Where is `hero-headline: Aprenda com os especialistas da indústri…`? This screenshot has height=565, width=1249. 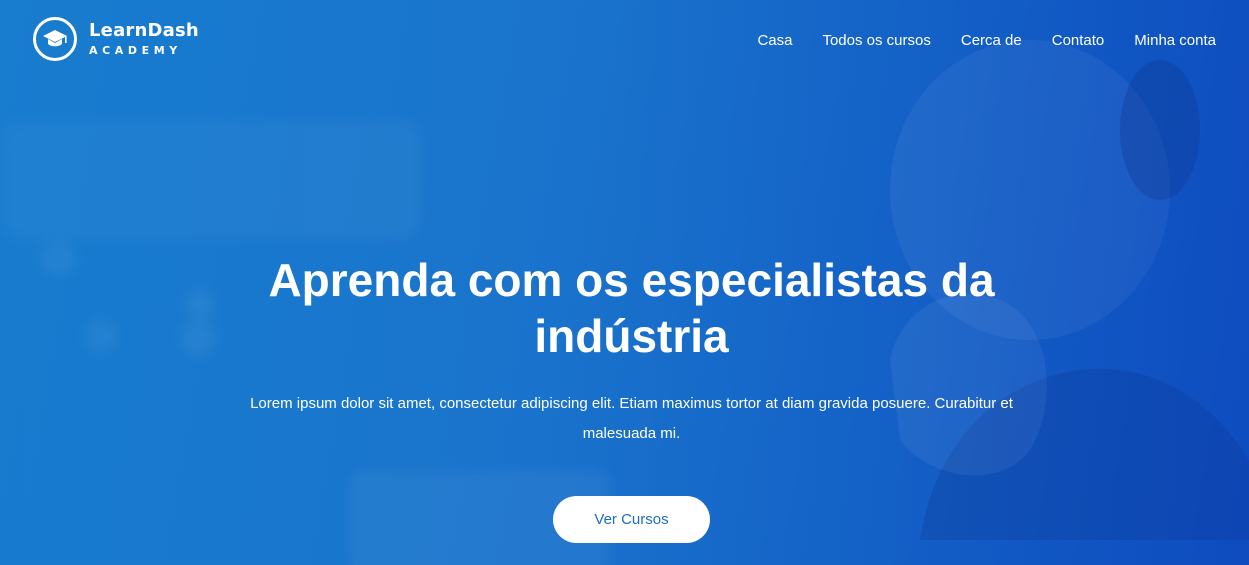
hero-headline: Aprenda com os especialistas da indústri… is located at coordinates (631, 308).